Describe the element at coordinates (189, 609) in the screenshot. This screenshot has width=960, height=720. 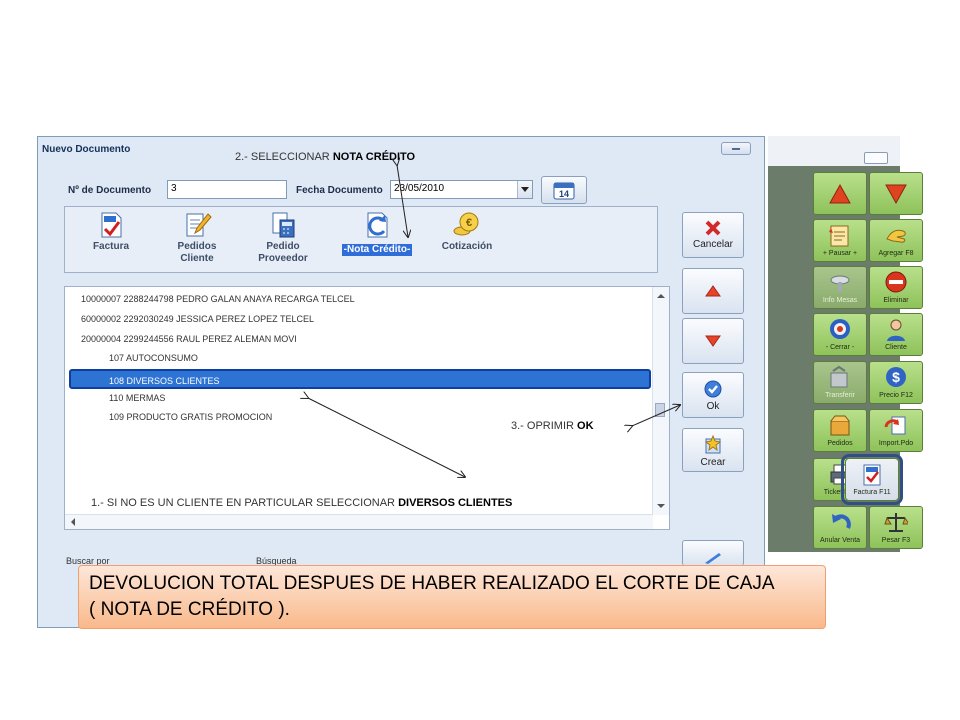
I see `banner-line-2: ( NOTA DE CRÉDITO ).` at that location.